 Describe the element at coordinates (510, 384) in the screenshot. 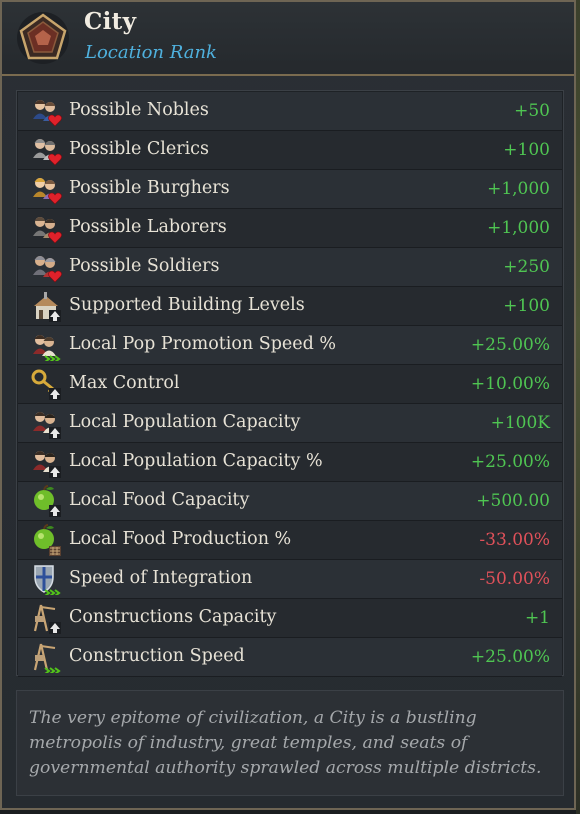

I see `modifier-value: +10.00%` at that location.